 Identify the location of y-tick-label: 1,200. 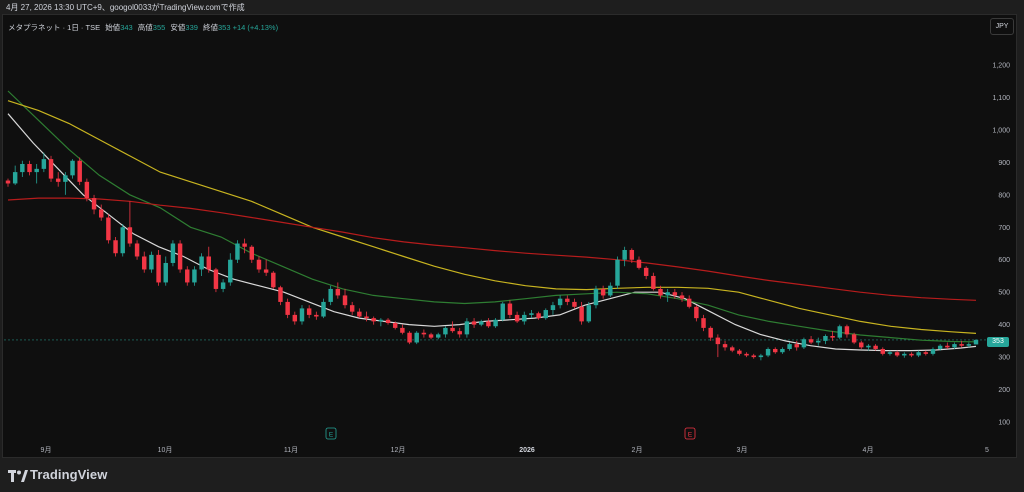
(1001, 66).